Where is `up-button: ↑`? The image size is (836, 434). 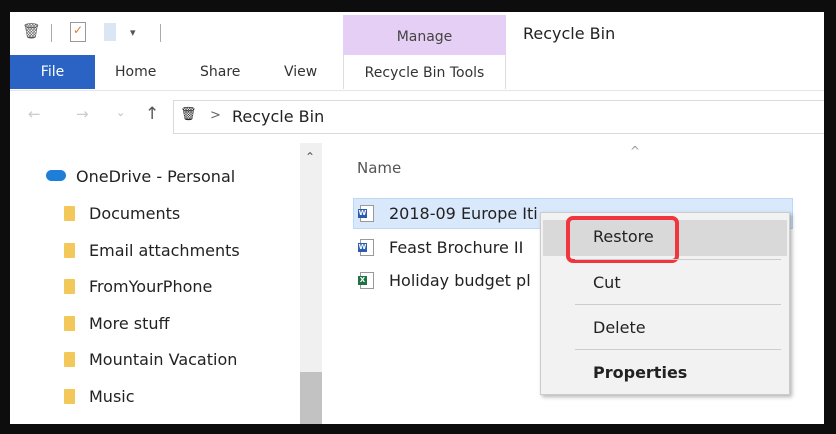
up-button: ↑ is located at coordinates (152, 114).